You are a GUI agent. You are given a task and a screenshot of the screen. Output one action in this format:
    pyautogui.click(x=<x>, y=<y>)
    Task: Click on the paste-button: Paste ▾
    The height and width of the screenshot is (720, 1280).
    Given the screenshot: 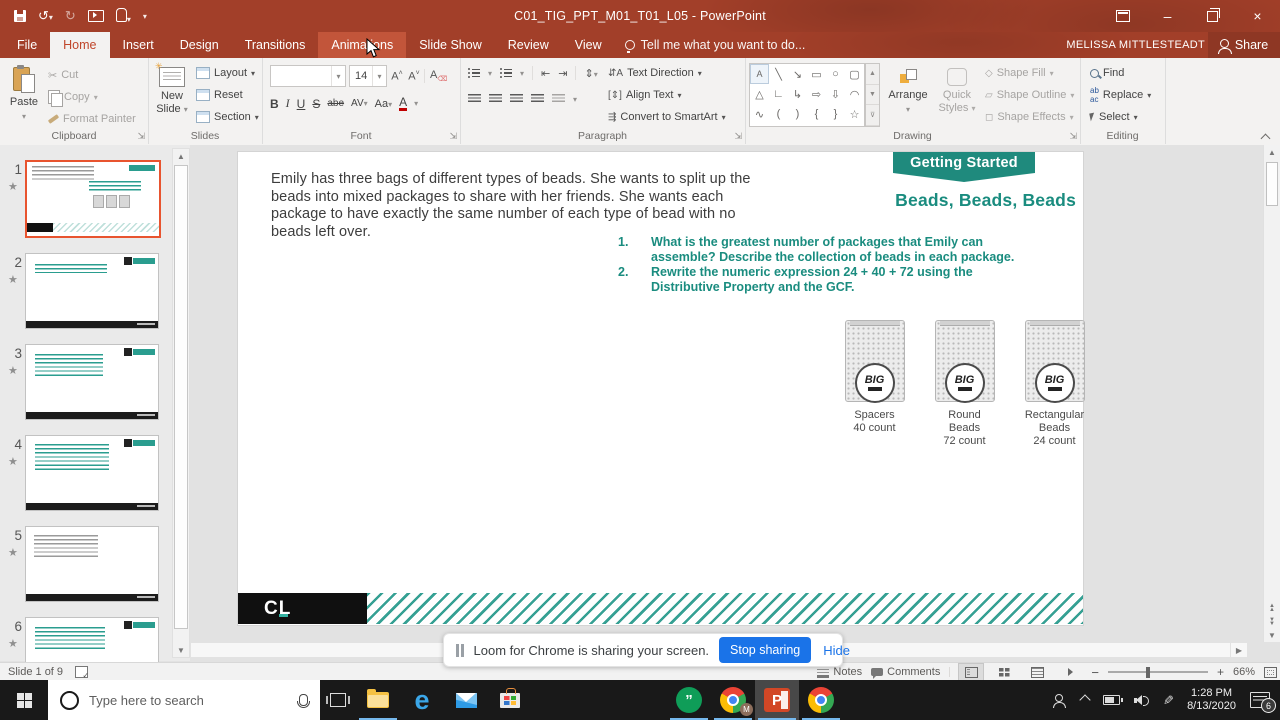 What is the action you would take?
    pyautogui.click(x=24, y=90)
    